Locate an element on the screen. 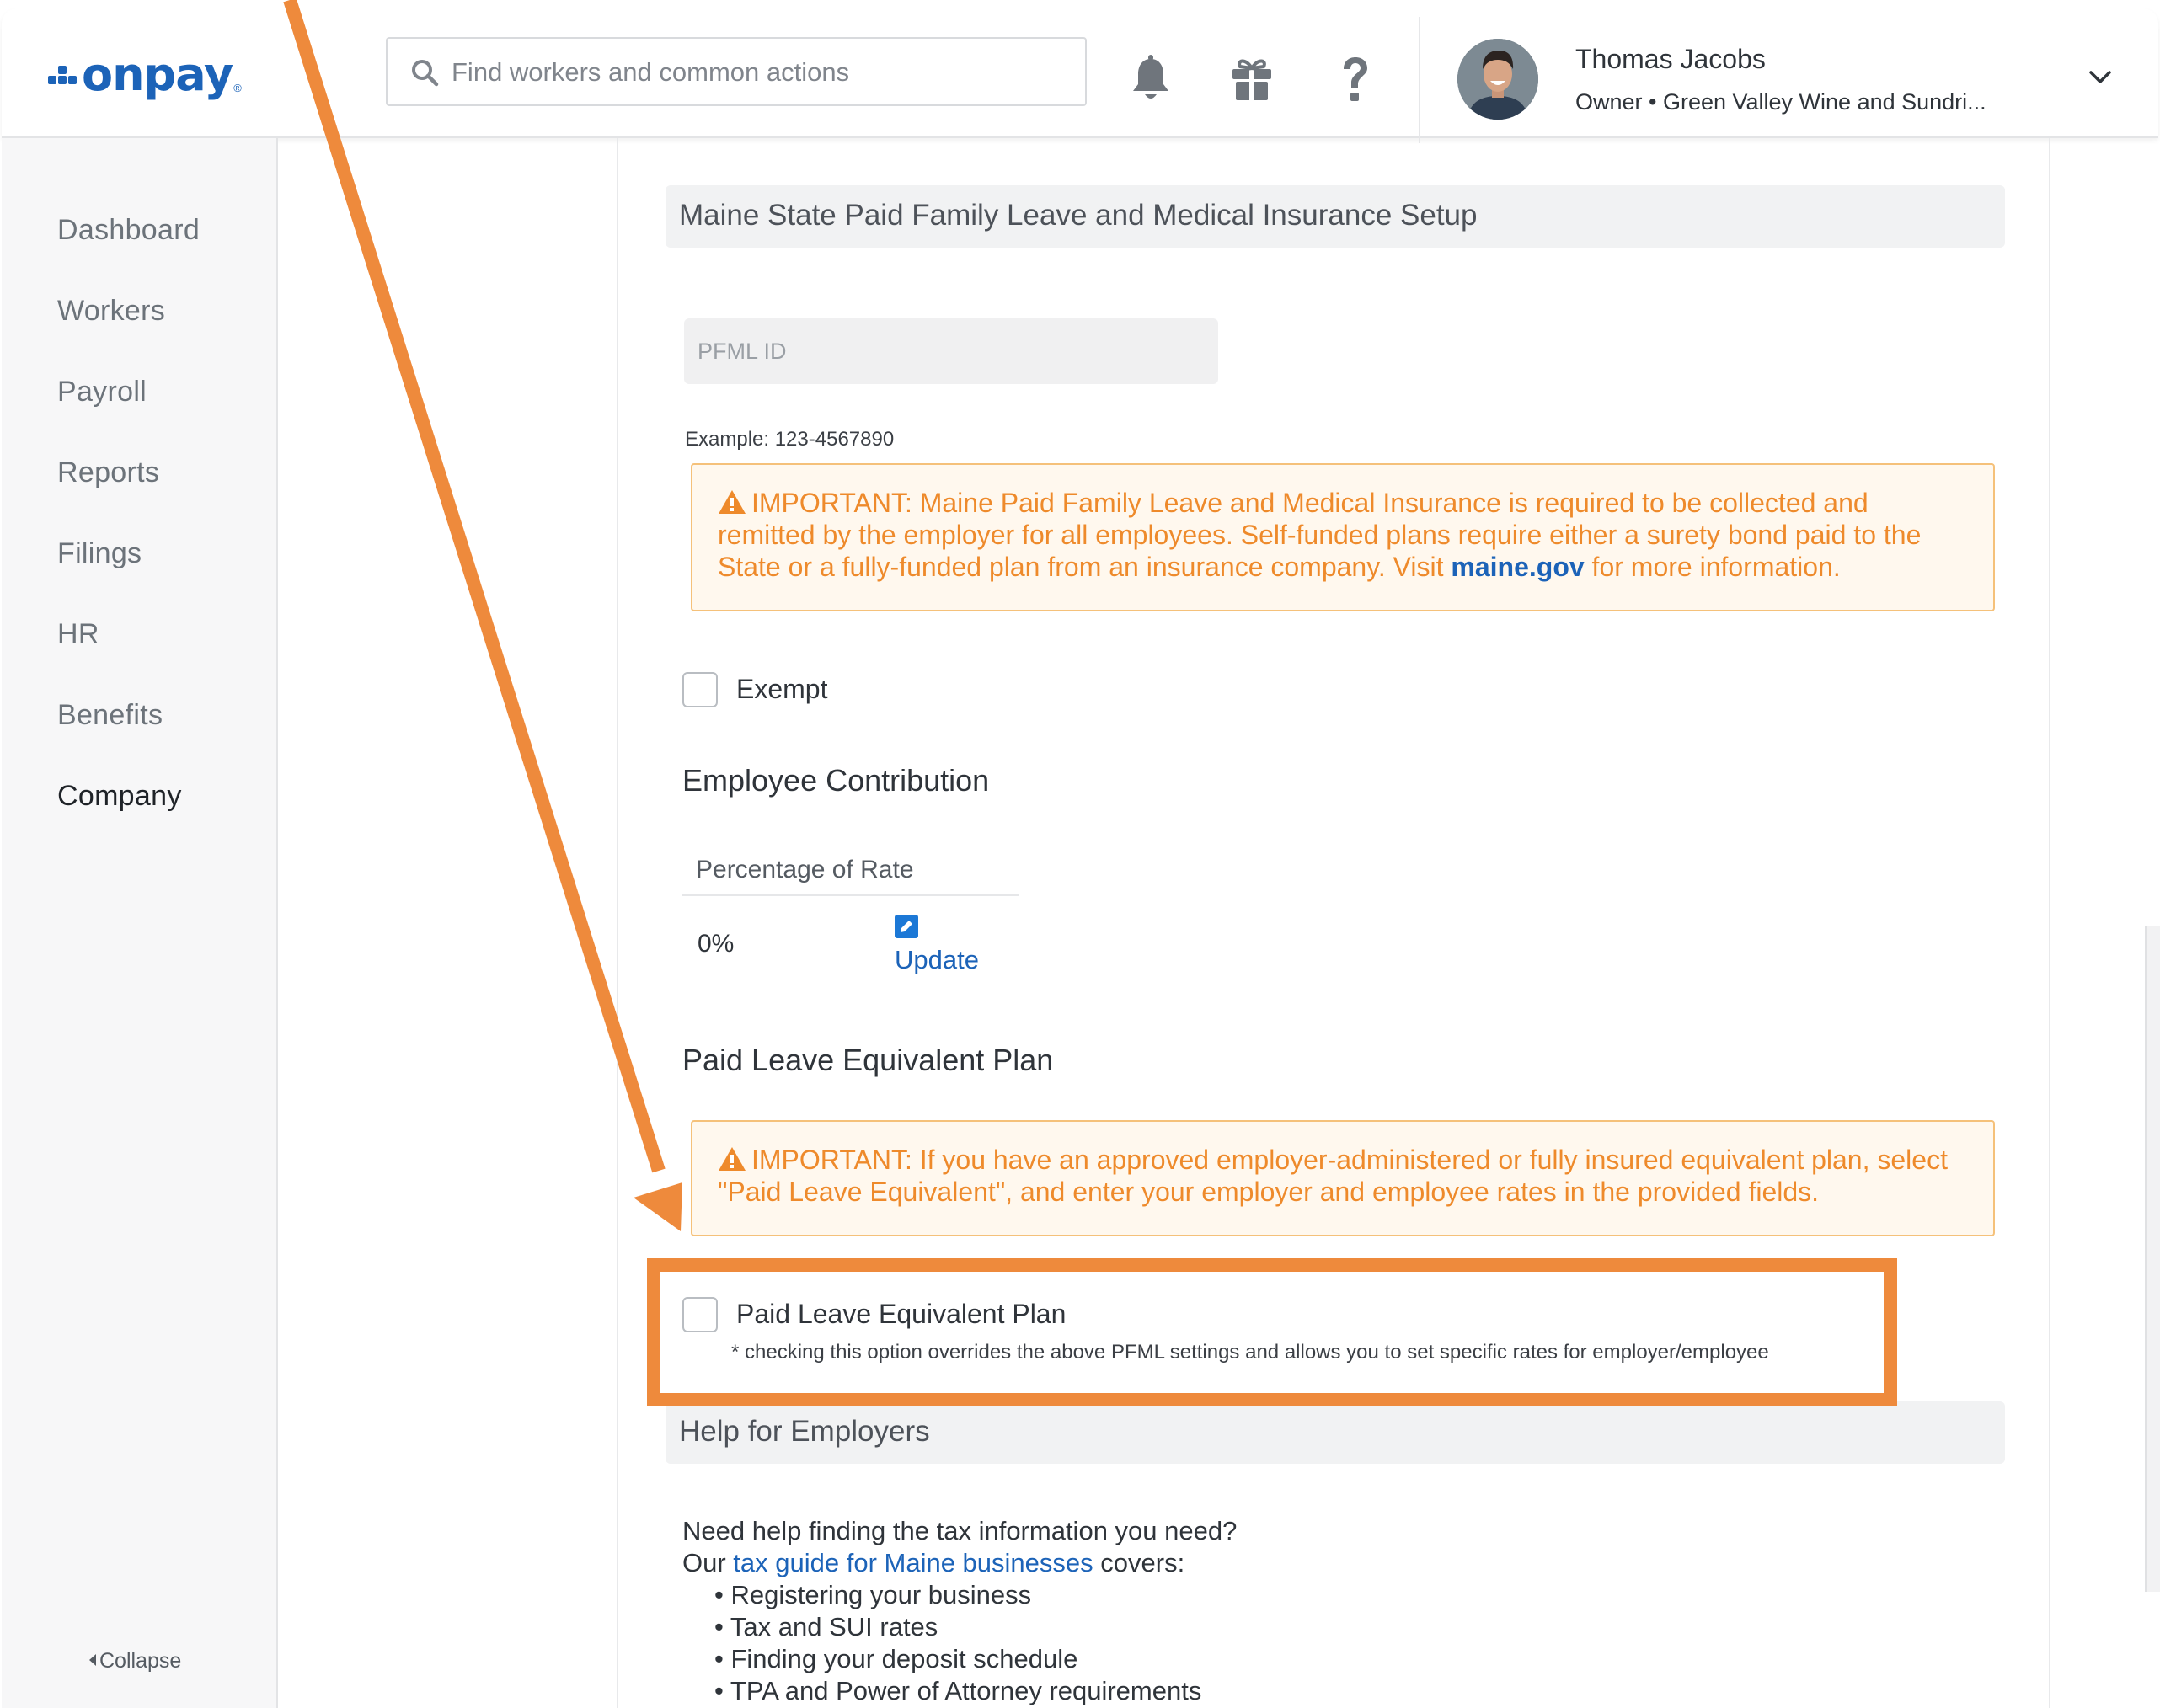 This screenshot has width=2160, height=1708. top-bar: onpay ® Thomas Jacobs is located at coordinates (1080, 75).